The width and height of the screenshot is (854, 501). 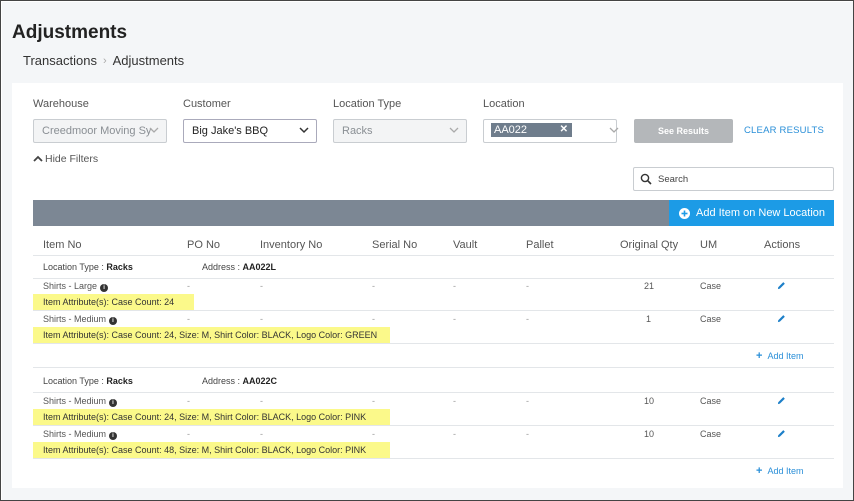 What do you see at coordinates (291, 245) in the screenshot?
I see `col-inventory-no: Inventory No` at bounding box center [291, 245].